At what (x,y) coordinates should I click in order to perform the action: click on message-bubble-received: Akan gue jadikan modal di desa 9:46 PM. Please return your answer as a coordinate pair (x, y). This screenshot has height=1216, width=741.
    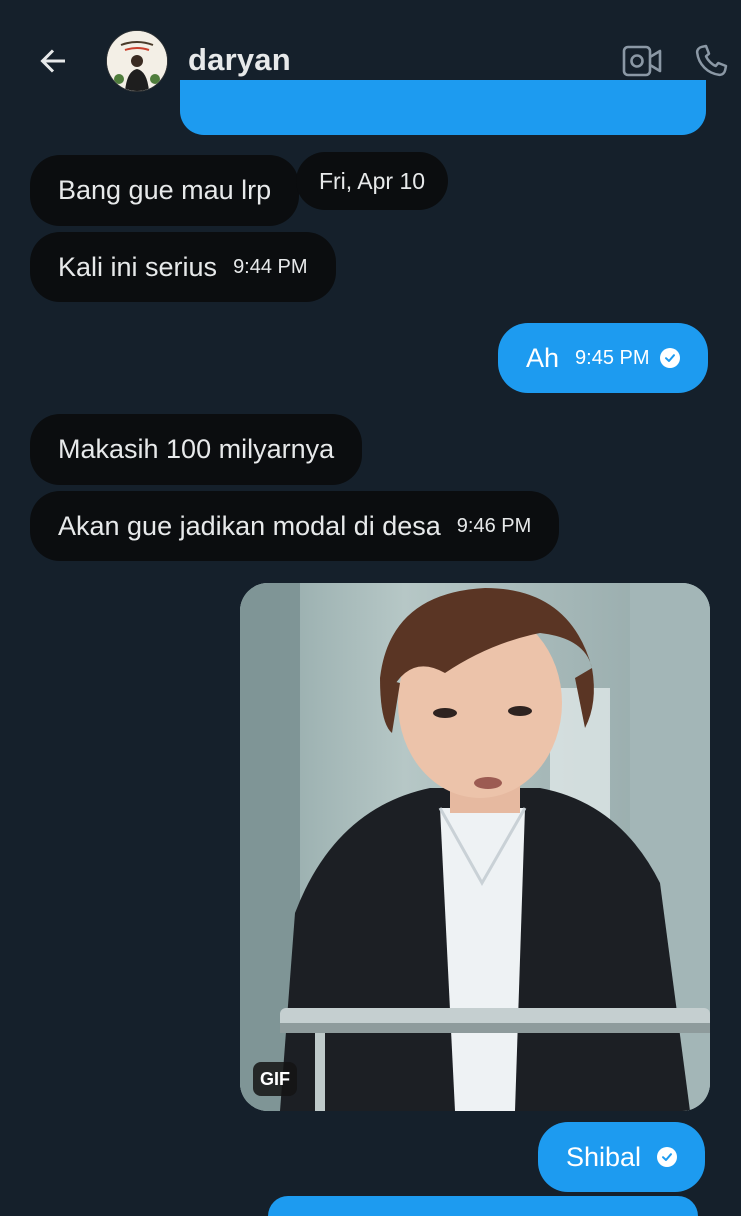
    Looking at the image, I should click on (295, 526).